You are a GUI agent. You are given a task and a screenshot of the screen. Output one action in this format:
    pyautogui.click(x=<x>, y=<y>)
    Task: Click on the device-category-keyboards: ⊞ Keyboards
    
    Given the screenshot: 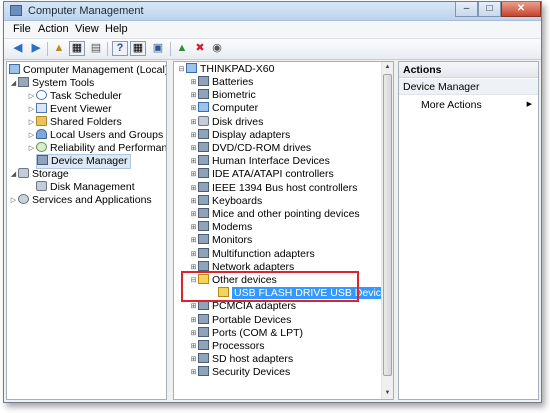 What is the action you would take?
    pyautogui.click(x=225, y=201)
    